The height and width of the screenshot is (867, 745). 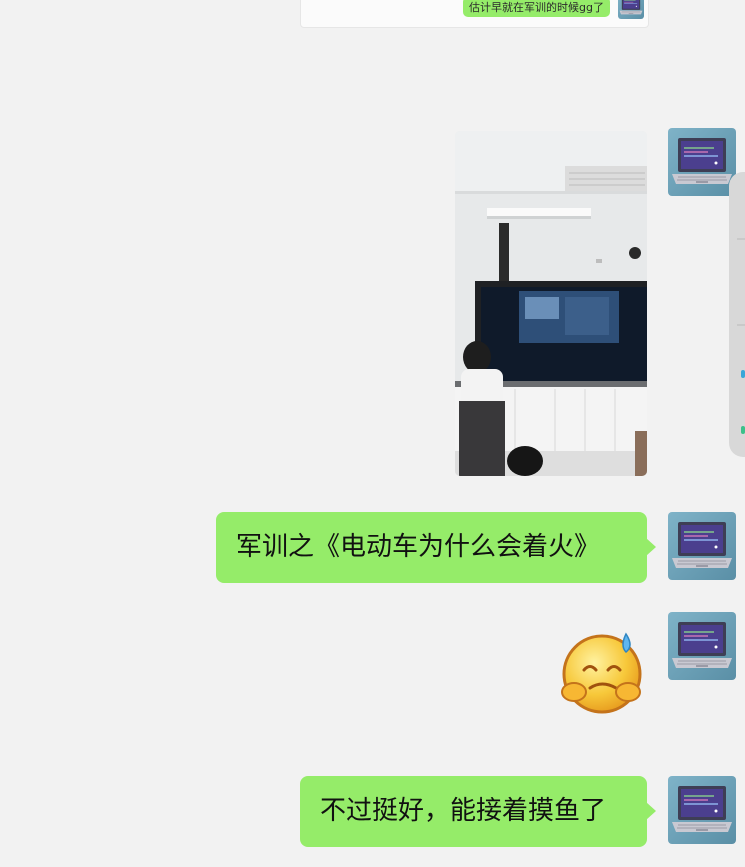 I want to click on sticker-message, so click(x=602, y=672).